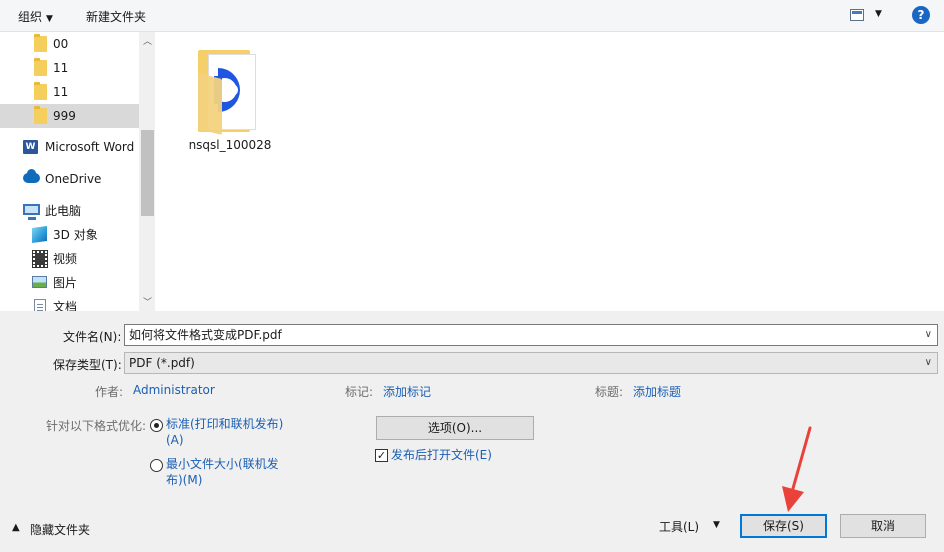  Describe the element at coordinates (609, 392) in the screenshot. I see `title-label: 标题:` at that location.